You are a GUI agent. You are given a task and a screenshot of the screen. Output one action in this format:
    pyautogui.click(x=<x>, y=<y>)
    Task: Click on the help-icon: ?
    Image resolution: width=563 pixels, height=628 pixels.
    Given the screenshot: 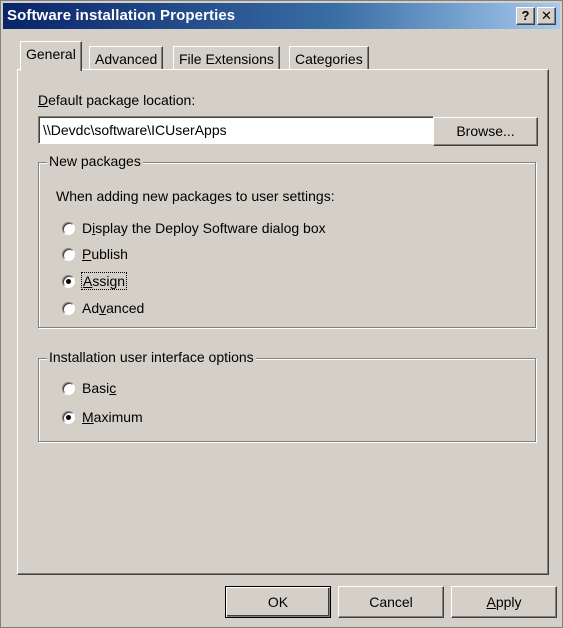 What is the action you would take?
    pyautogui.click(x=525, y=15)
    